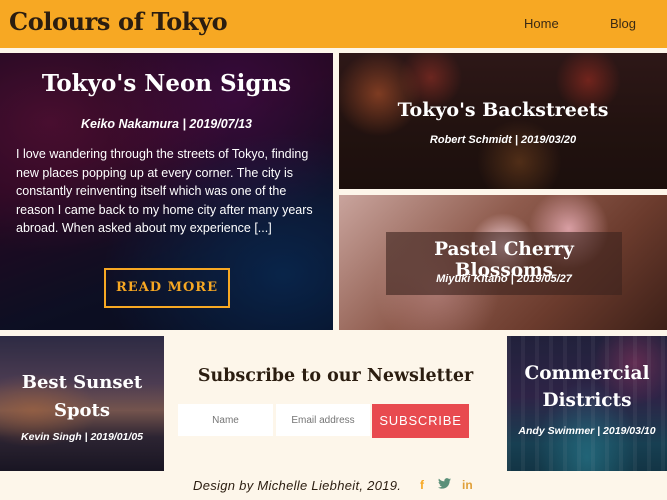 The image size is (667, 500). Describe the element at coordinates (333, 24) in the screenshot. I see `site-header: Colours of Tokyo Home Blog` at that location.